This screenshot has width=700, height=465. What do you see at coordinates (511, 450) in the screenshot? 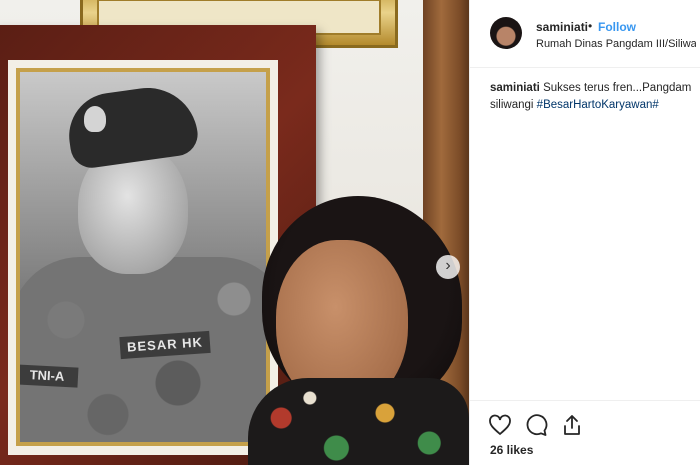
I see `likes-count: 26 likes` at bounding box center [511, 450].